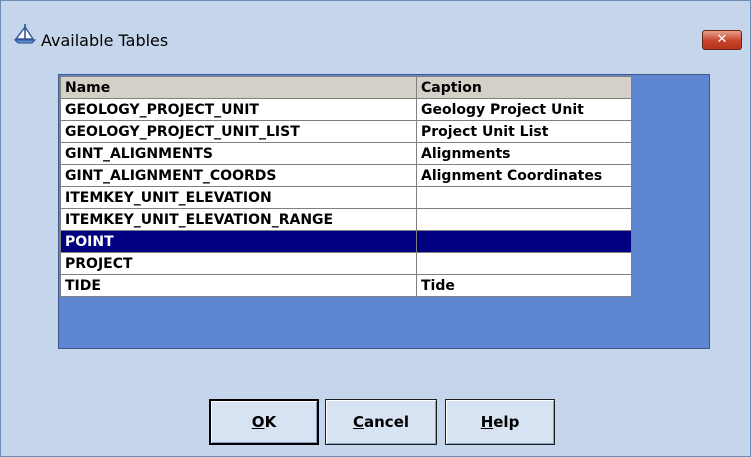 This screenshot has width=751, height=457. Describe the element at coordinates (524, 285) in the screenshot. I see `cell-caption: Tide` at that location.